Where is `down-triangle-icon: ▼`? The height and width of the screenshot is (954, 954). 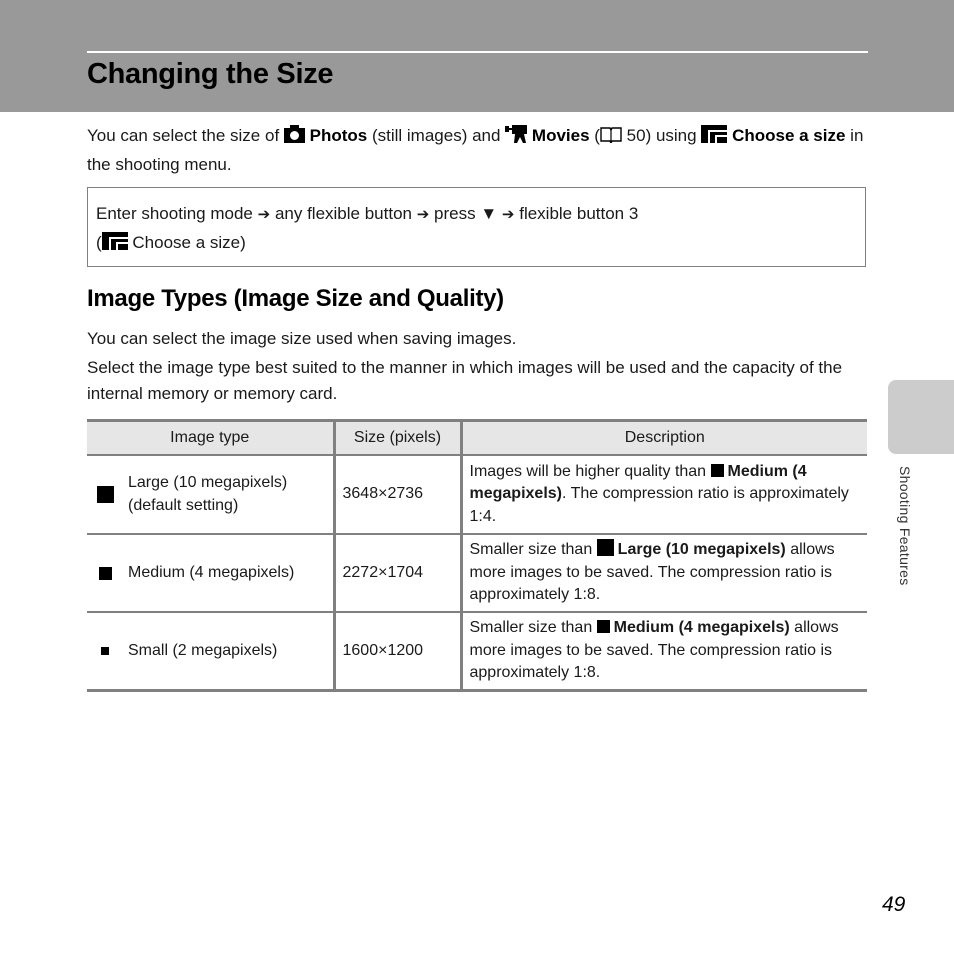 down-triangle-icon: ▼ is located at coordinates (489, 213).